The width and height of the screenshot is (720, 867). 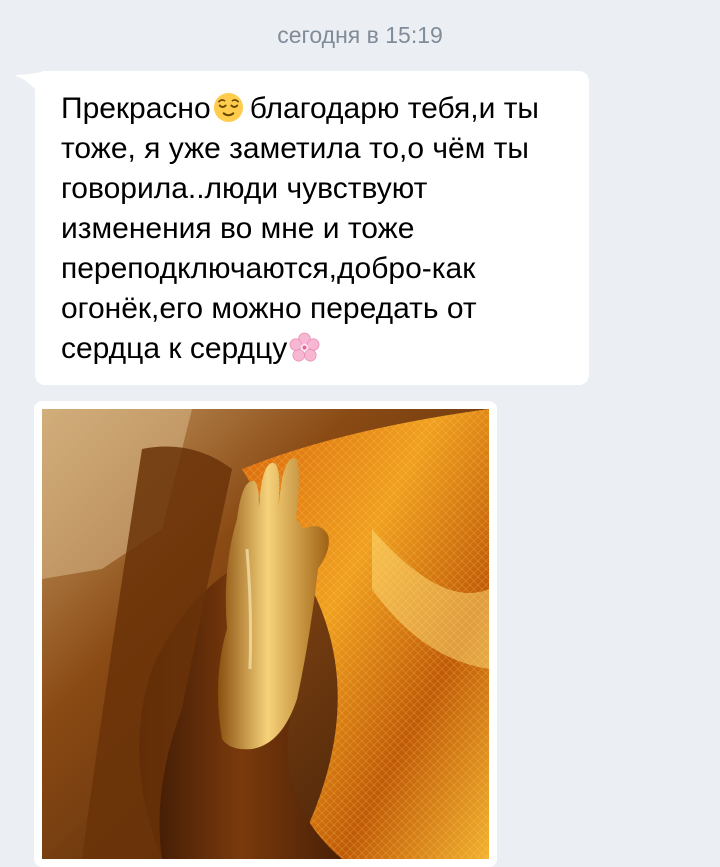 I want to click on cherry-blossom-icon, so click(x=304, y=347).